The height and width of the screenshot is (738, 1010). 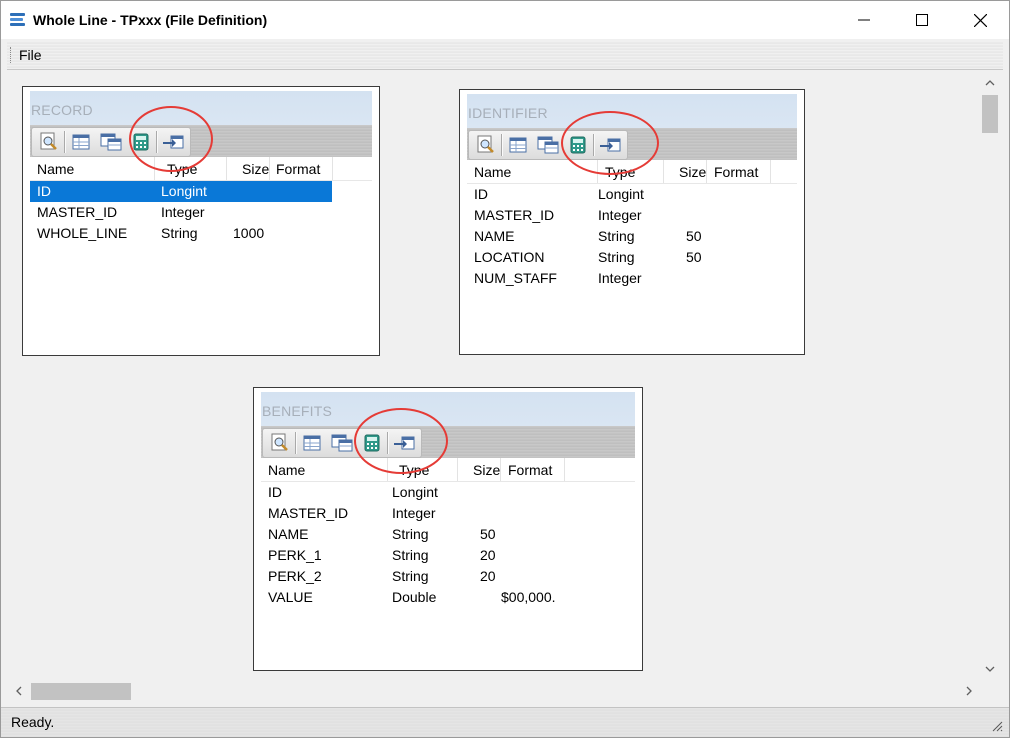 I want to click on benefits-table-copy-button, so click(x=342, y=443).